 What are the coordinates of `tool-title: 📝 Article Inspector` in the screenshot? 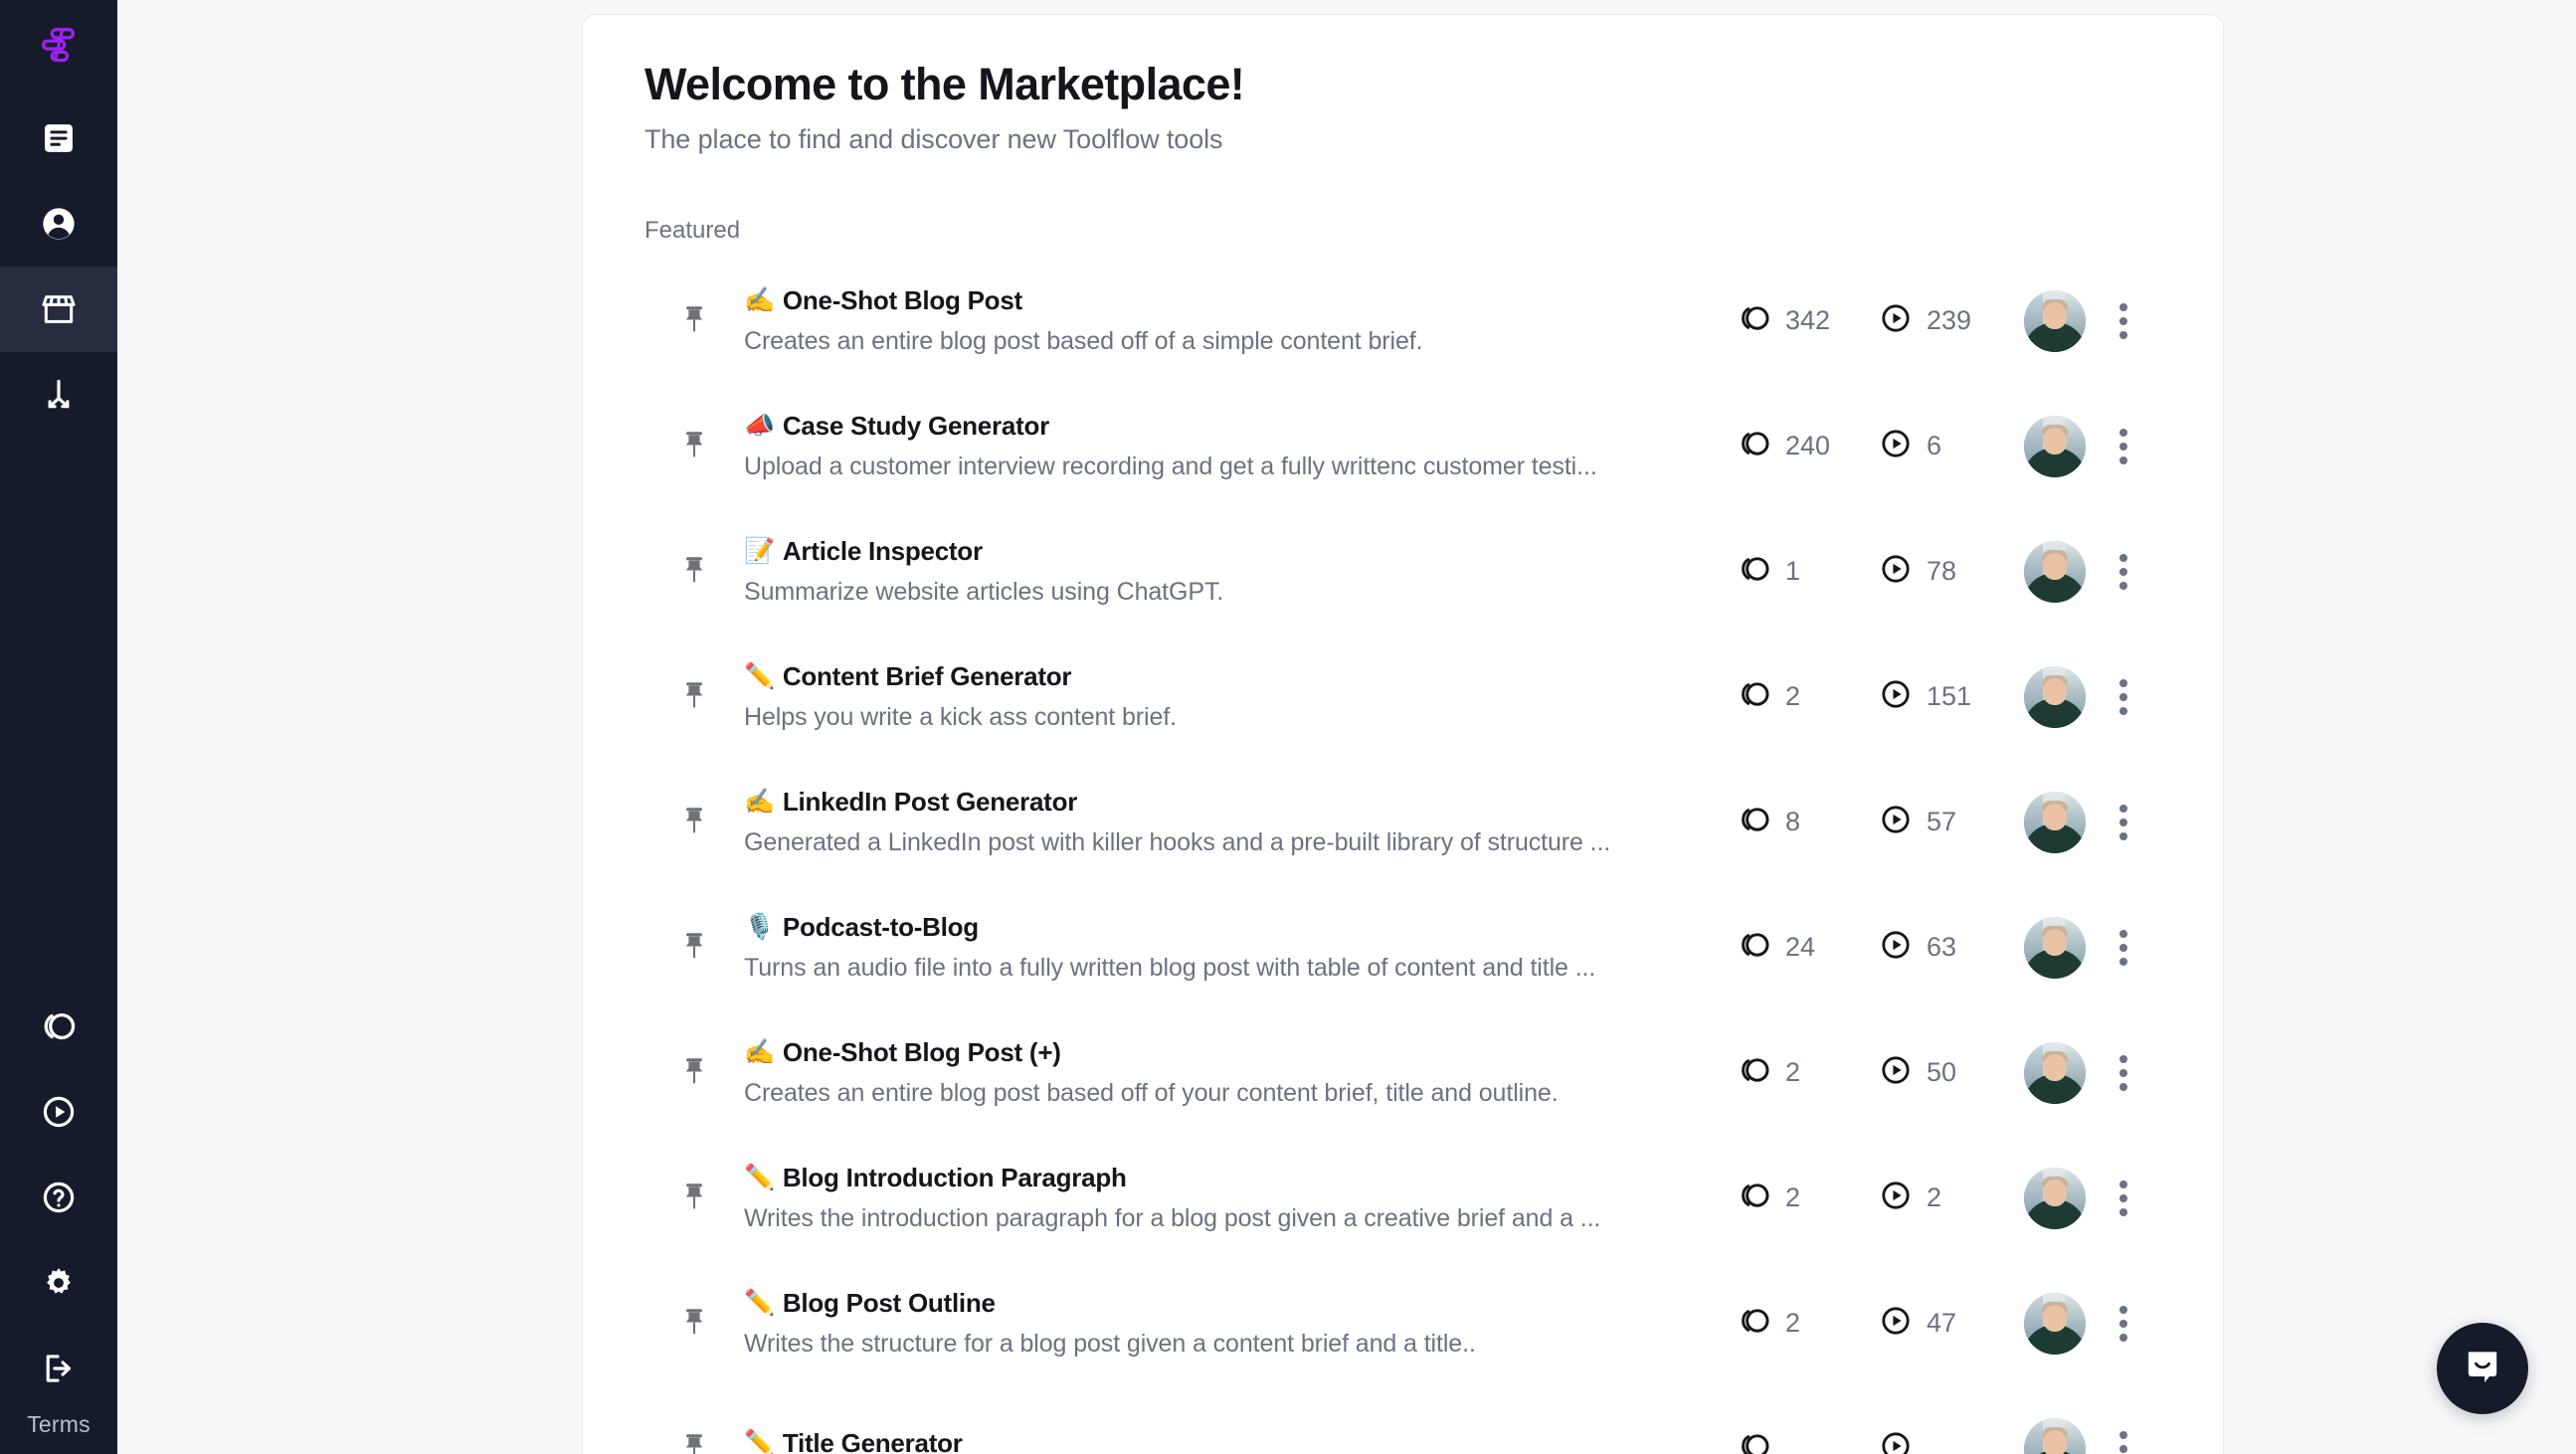 It's located at (1228, 551).